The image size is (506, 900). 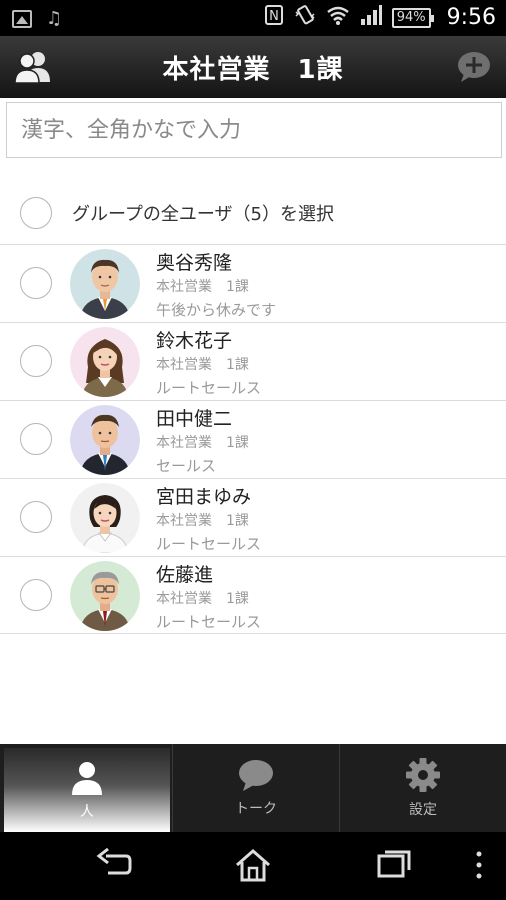 I want to click on chat-add-icon, so click(x=474, y=67).